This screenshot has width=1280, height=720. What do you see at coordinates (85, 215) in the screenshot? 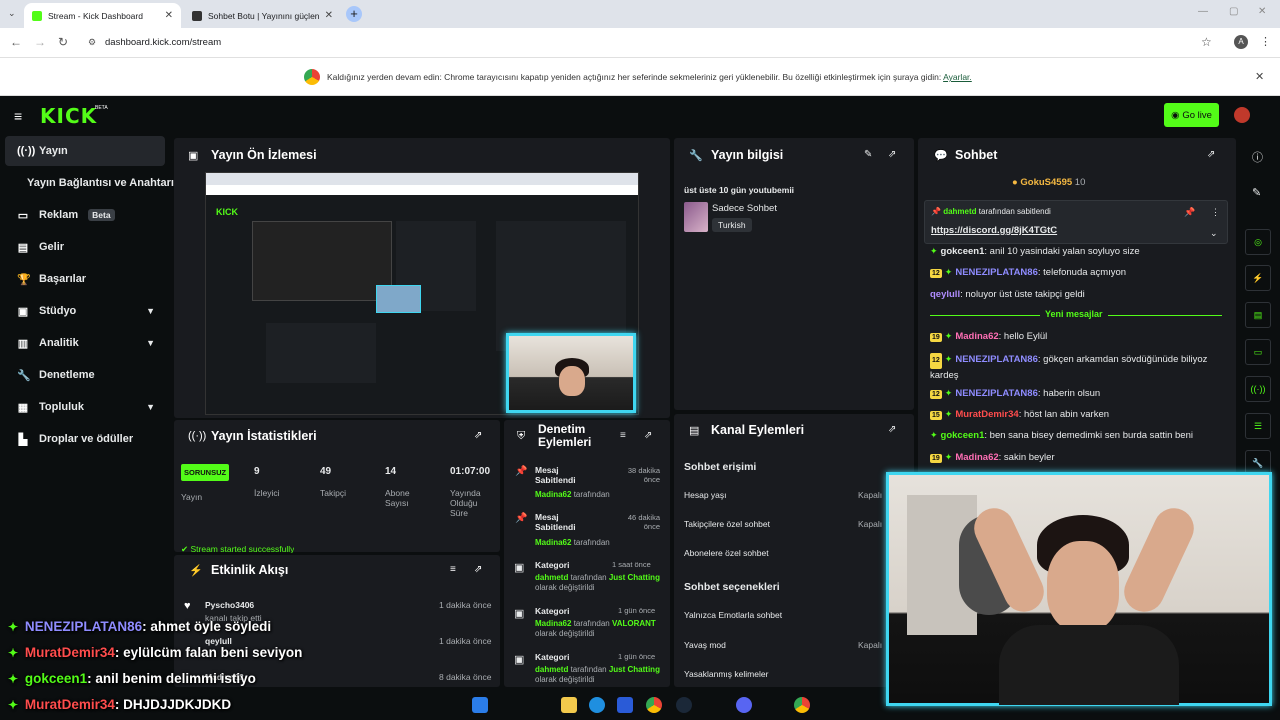
I see `sidebar-item-reklam: ▭ Reklam Beta` at bounding box center [85, 215].